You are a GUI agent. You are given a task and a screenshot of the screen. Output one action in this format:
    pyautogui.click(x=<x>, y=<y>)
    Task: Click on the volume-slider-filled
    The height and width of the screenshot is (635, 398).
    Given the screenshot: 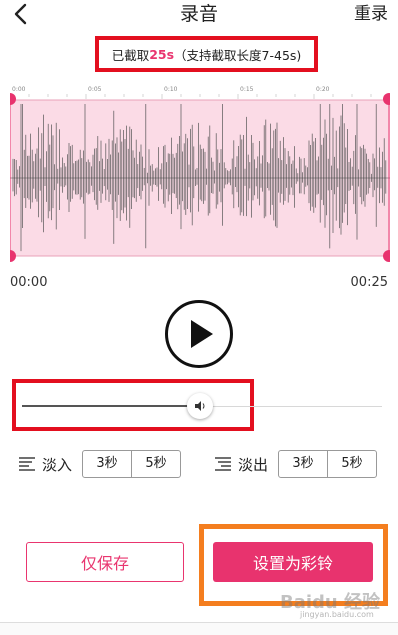 What is the action you would take?
    pyautogui.click(x=108, y=406)
    